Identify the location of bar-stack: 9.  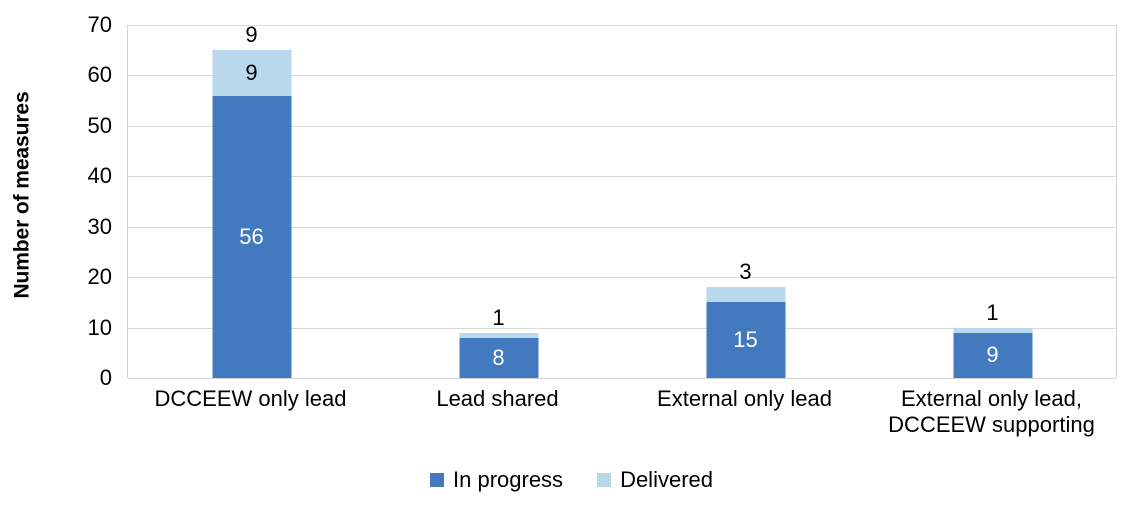
(992, 352).